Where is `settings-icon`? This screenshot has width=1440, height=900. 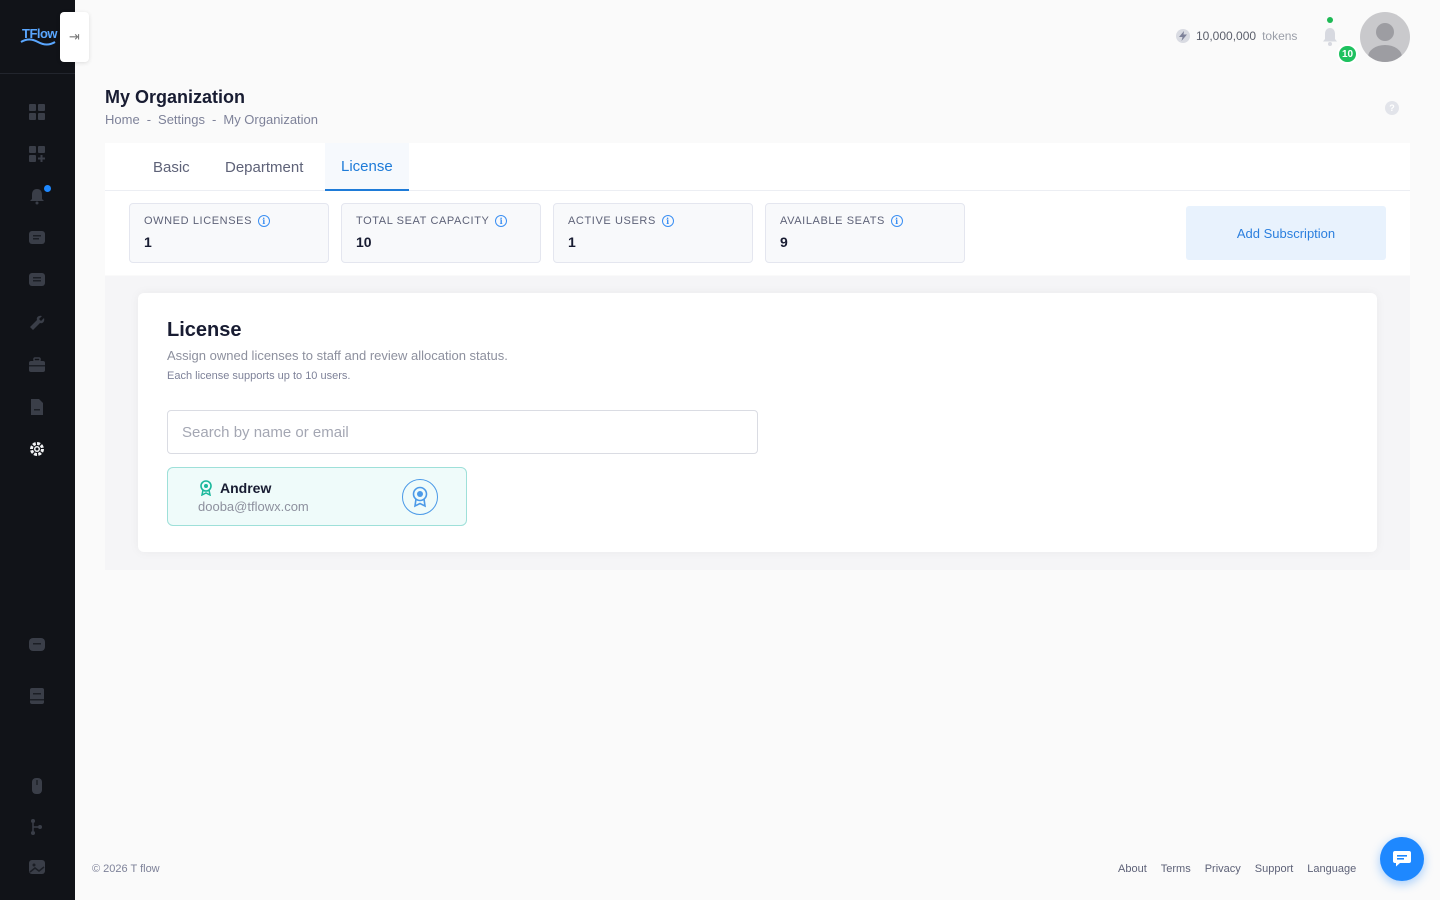
settings-icon is located at coordinates (37, 449).